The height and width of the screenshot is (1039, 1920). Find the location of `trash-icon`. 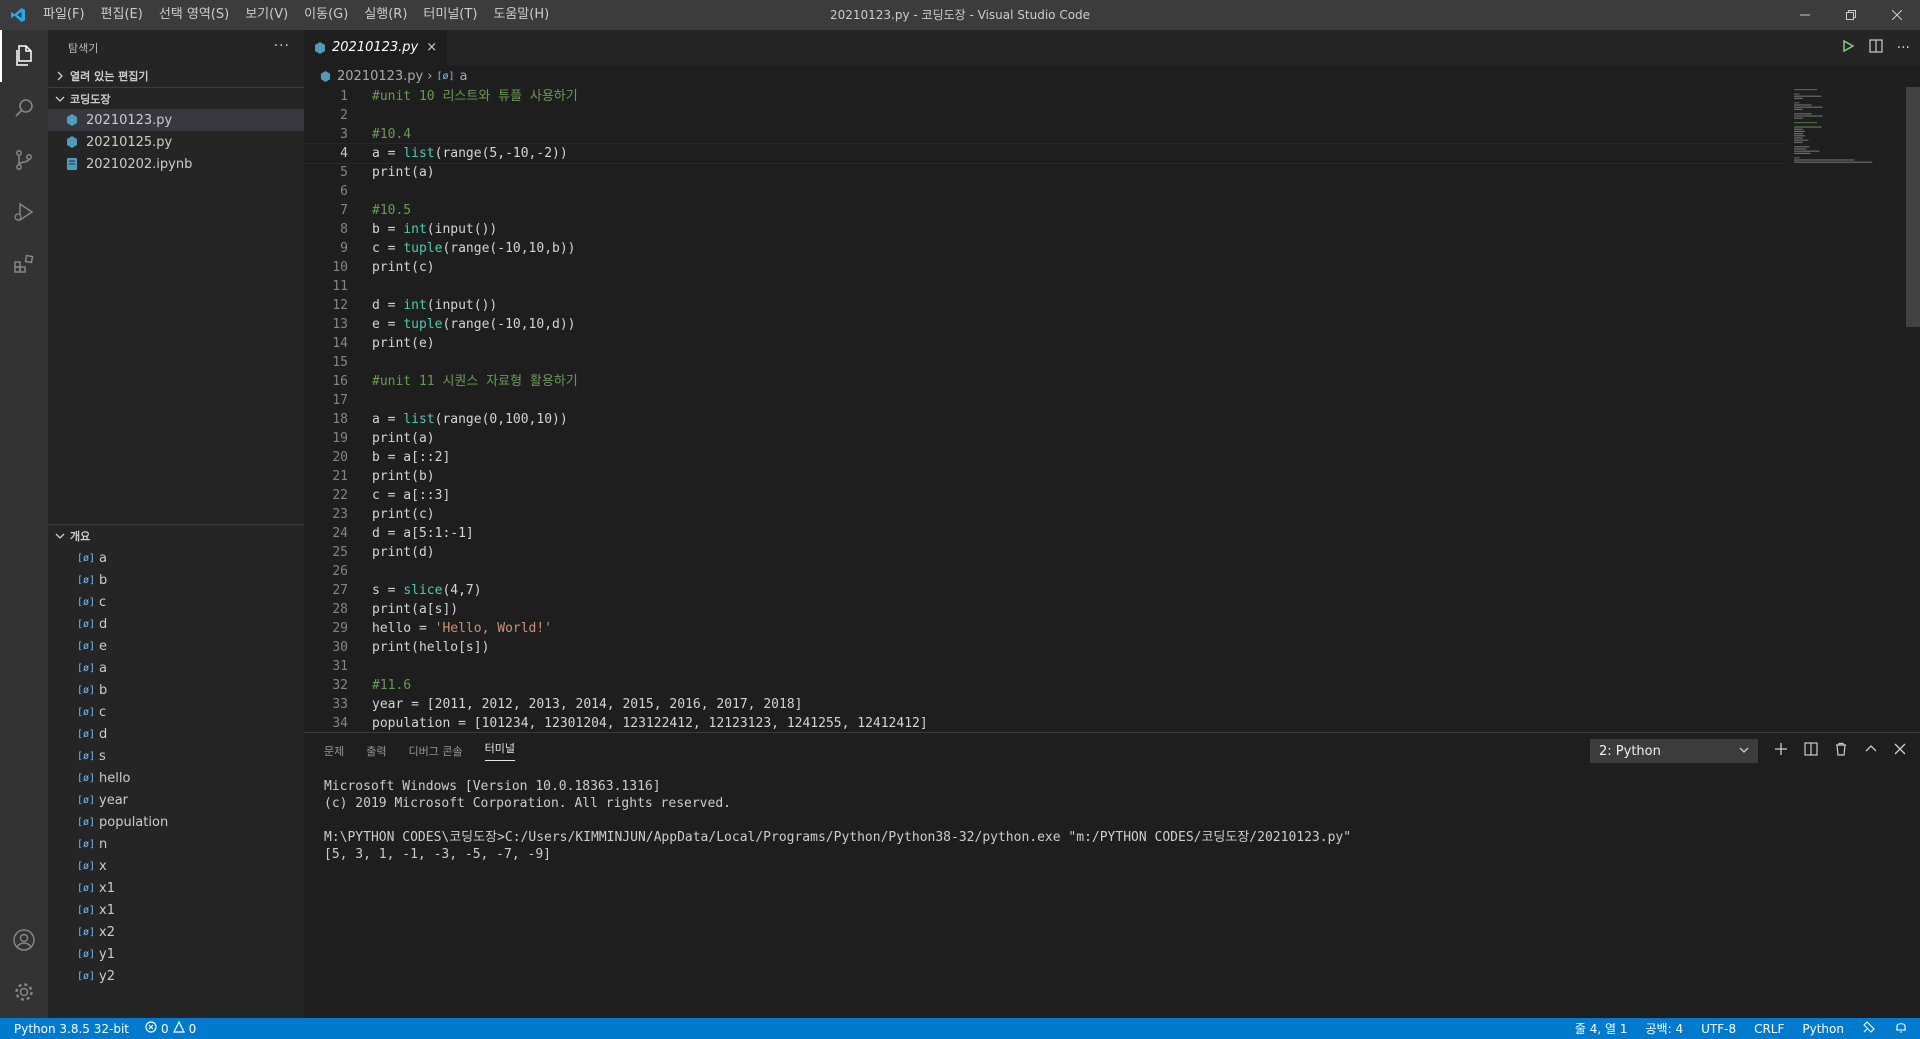

trash-icon is located at coordinates (1841, 751).